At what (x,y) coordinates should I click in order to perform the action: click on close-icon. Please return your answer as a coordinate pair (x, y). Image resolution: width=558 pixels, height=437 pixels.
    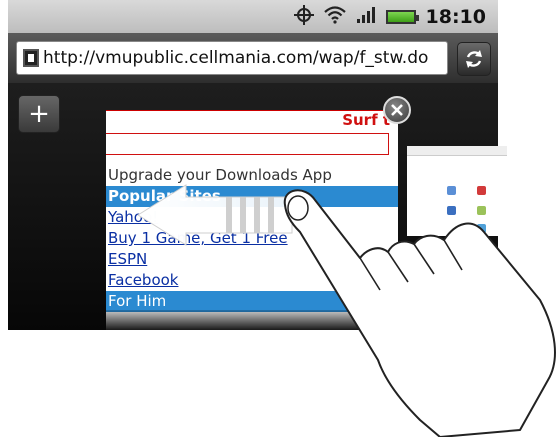
    Looking at the image, I should click on (397, 110).